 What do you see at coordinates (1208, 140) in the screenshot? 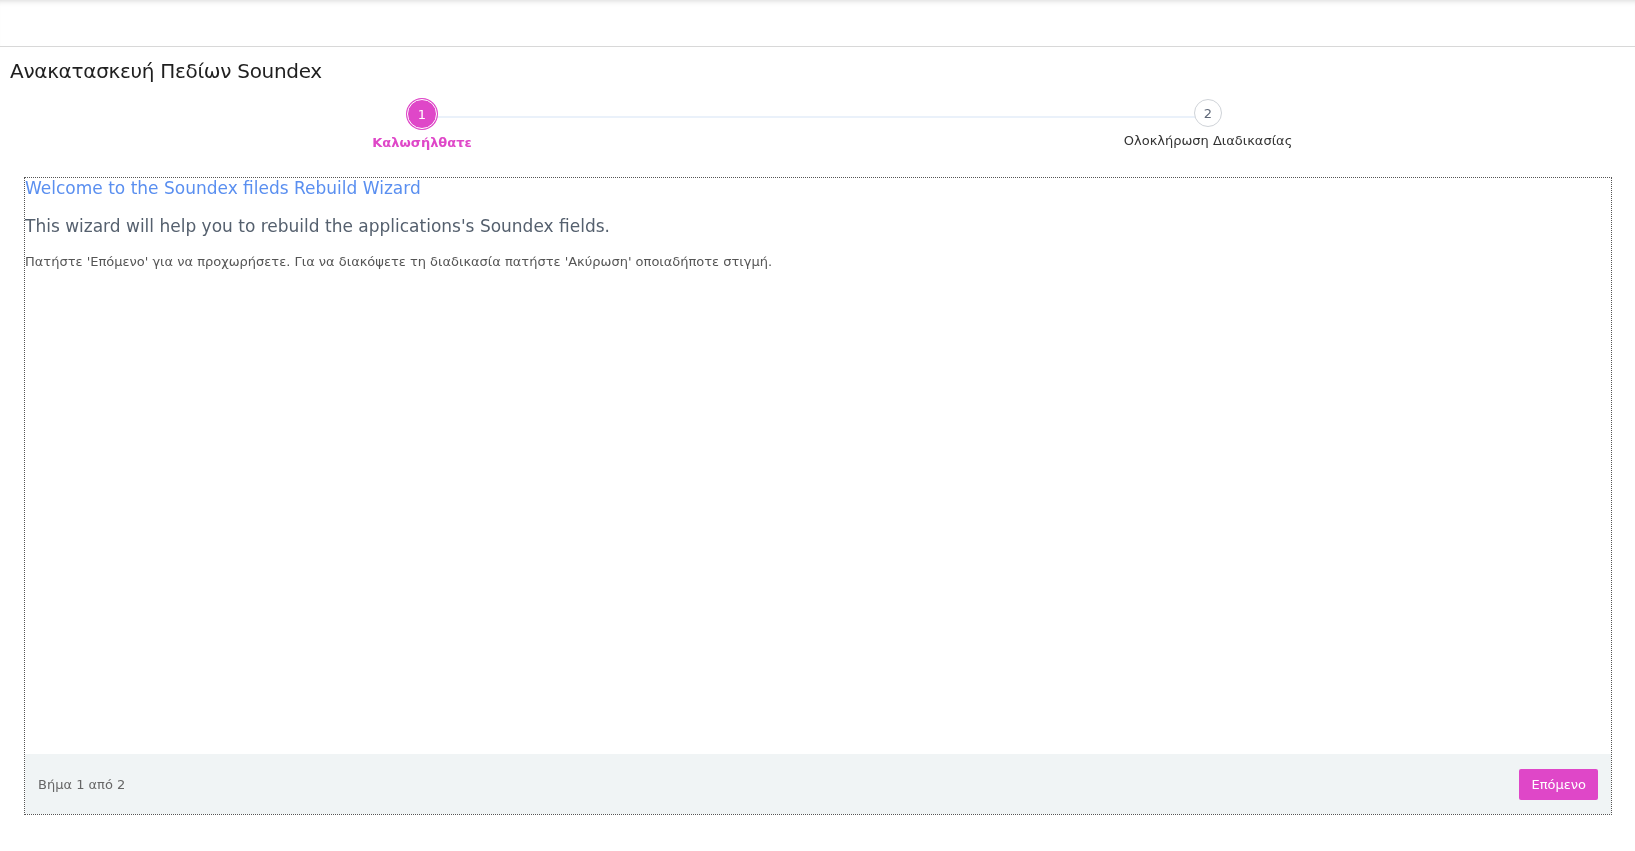
I see `step-label: Ολοκλήρωση Διαδικασίας` at bounding box center [1208, 140].